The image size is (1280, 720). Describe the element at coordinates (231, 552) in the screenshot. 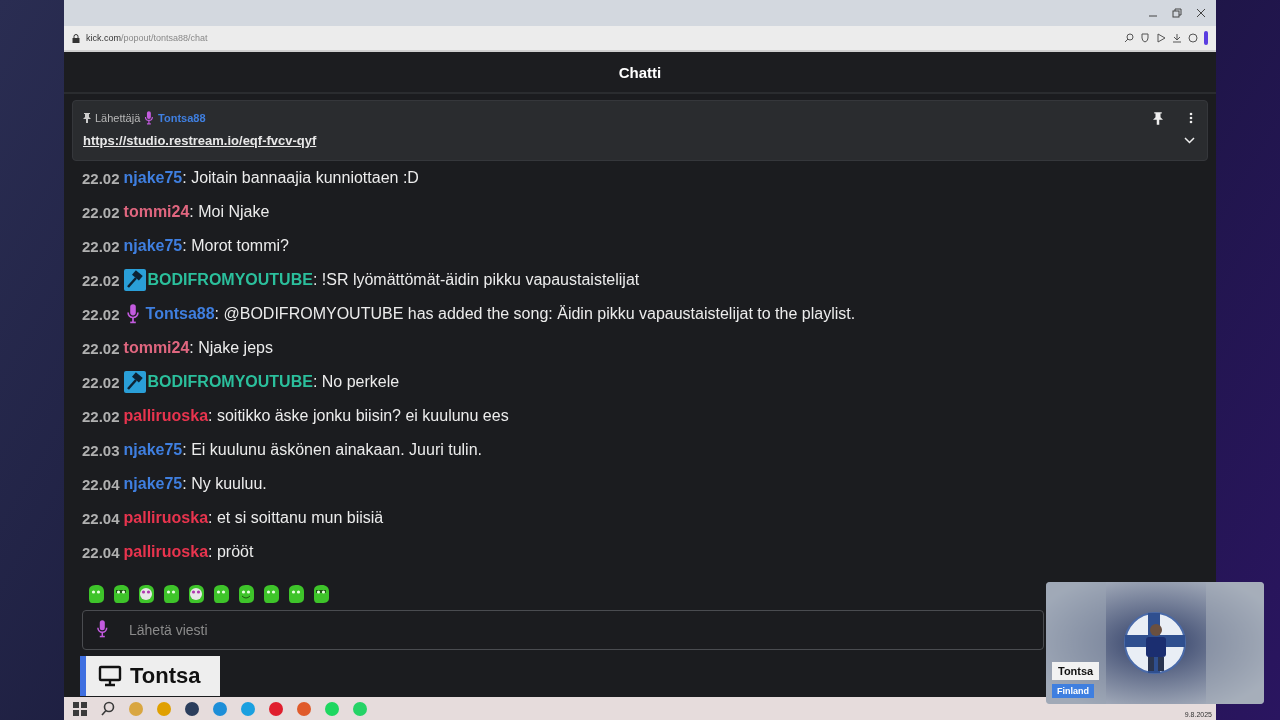

I see `message-text: : prööt` at that location.